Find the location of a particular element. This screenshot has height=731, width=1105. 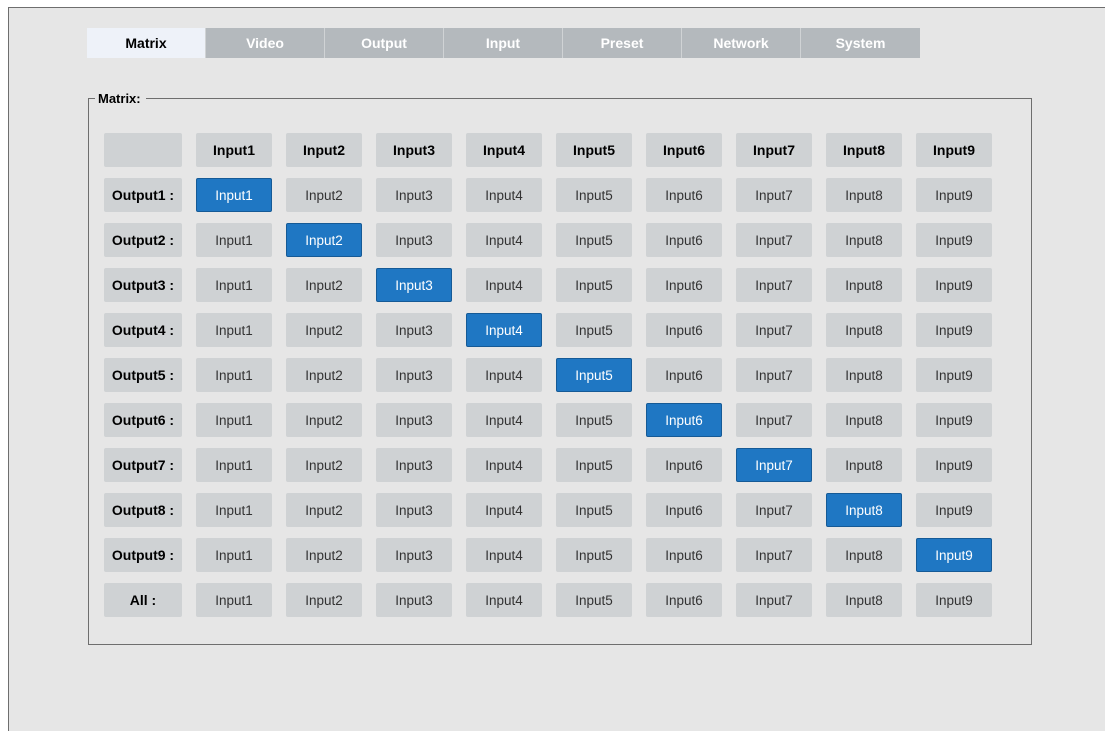

output2-input1-button: Input1 is located at coordinates (234, 240).